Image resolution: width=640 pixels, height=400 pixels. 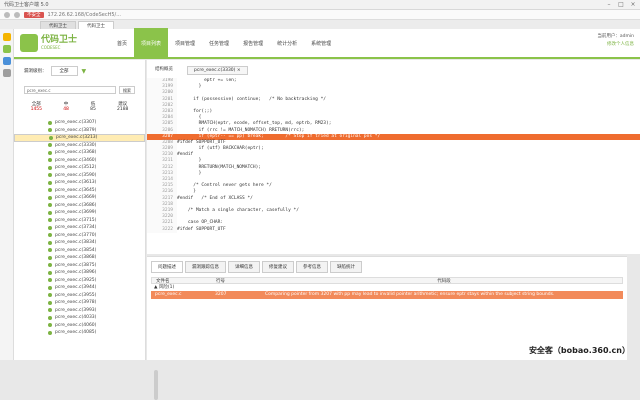 I want to click on tree-item: pcre_exec.c(4060), so click(x=79, y=326).